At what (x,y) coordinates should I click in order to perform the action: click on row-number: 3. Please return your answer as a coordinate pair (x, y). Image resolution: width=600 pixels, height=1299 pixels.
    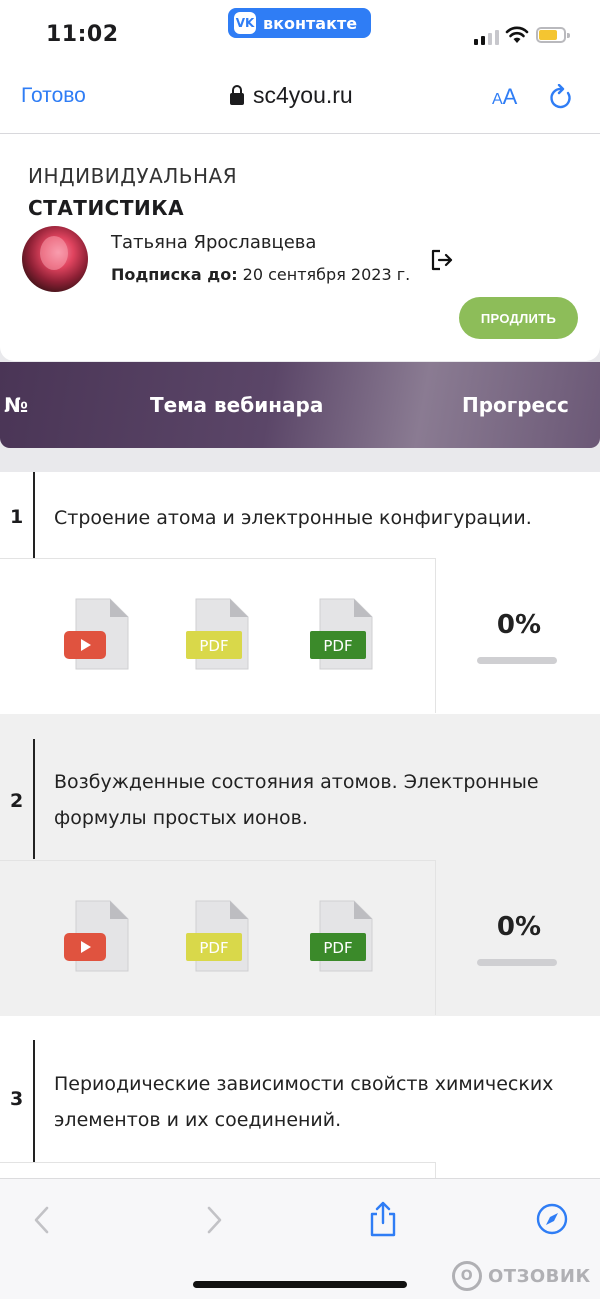
    Looking at the image, I should click on (17, 1099).